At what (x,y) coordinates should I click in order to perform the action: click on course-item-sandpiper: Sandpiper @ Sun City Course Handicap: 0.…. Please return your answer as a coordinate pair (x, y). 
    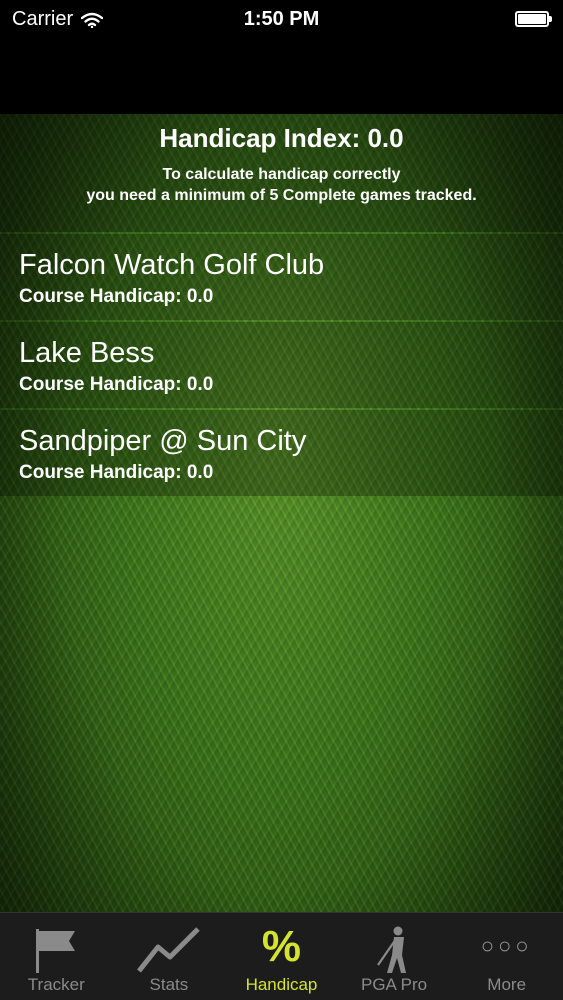
    Looking at the image, I should click on (281, 453).